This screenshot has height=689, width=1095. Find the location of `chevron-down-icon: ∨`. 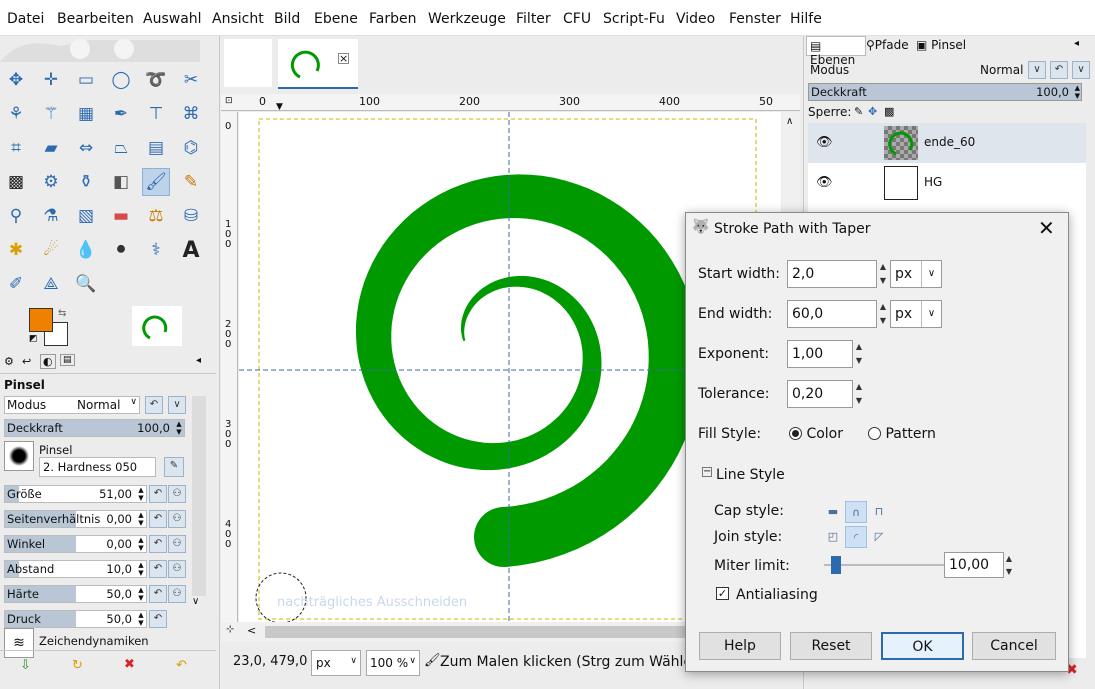

chevron-down-icon: ∨ is located at coordinates (1037, 70).